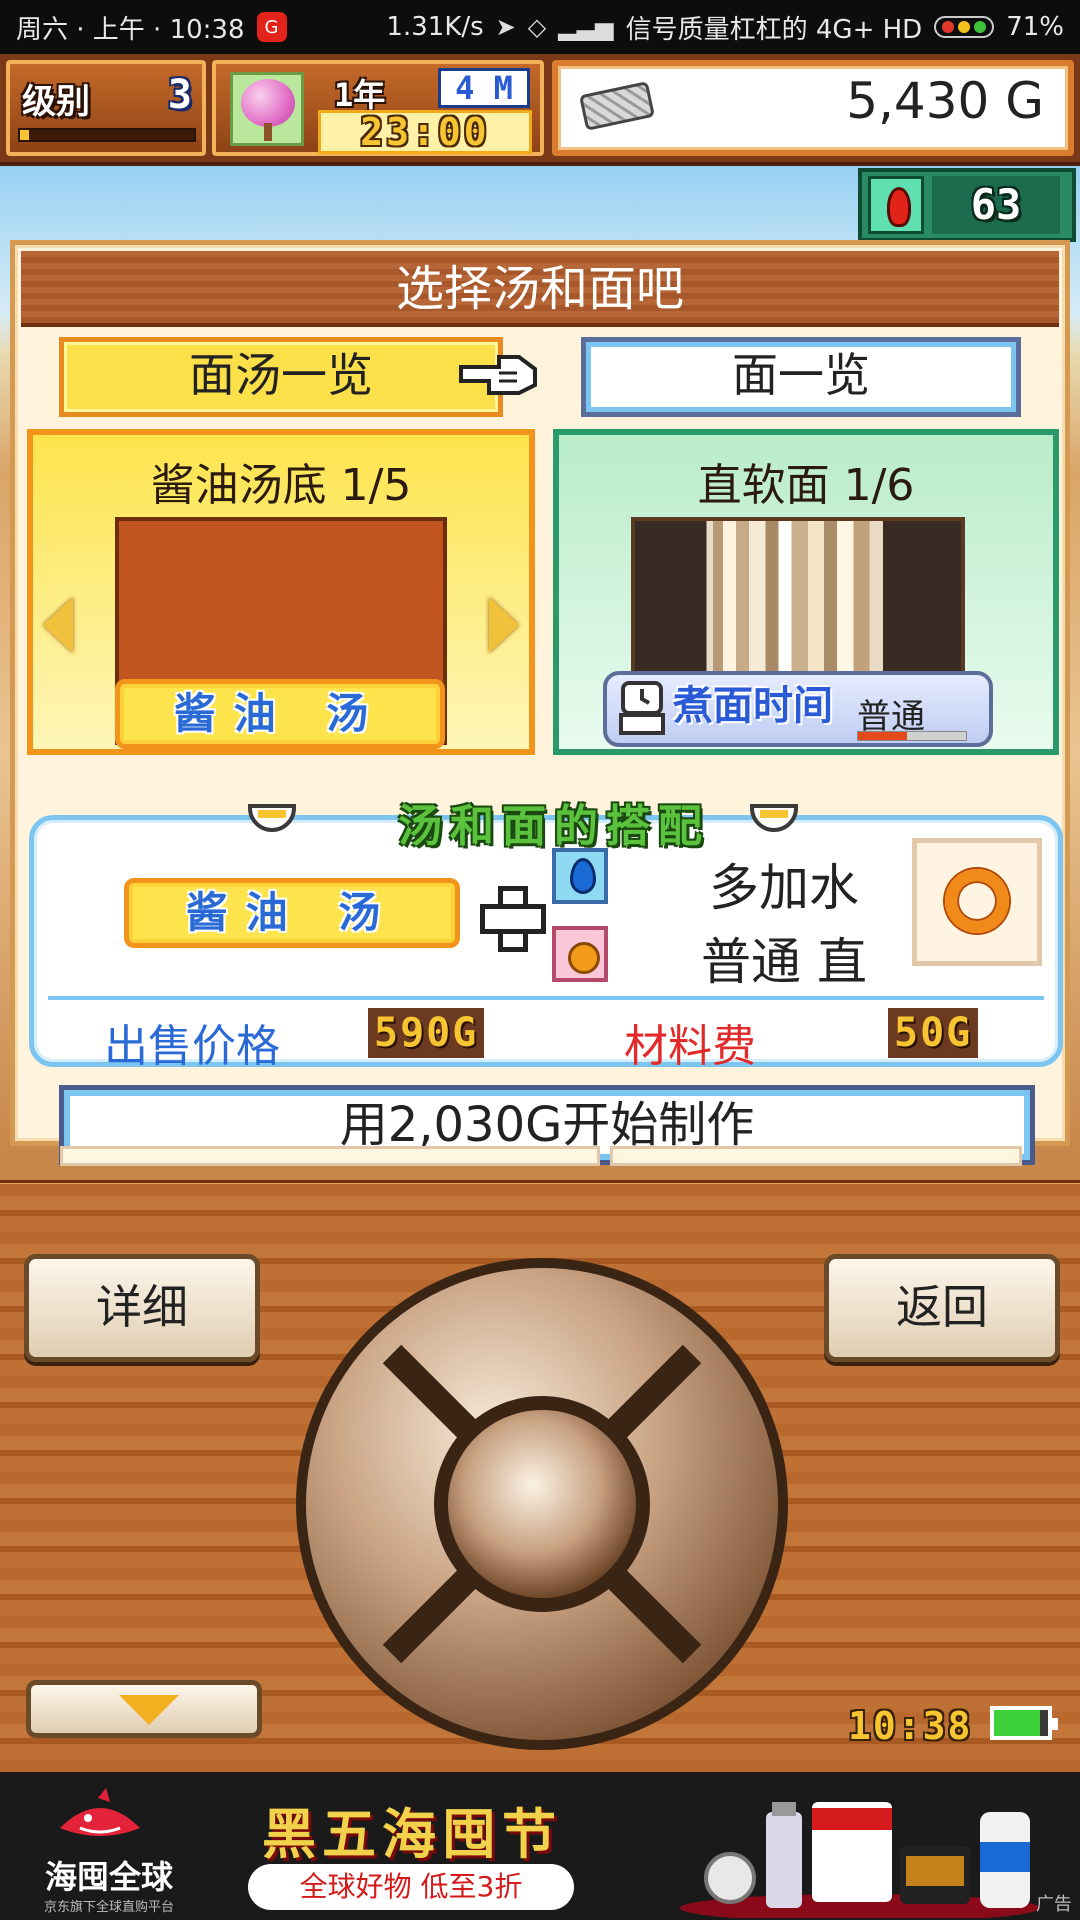  What do you see at coordinates (58, 625) in the screenshot?
I see `soup-prev-arrow-icon` at bounding box center [58, 625].